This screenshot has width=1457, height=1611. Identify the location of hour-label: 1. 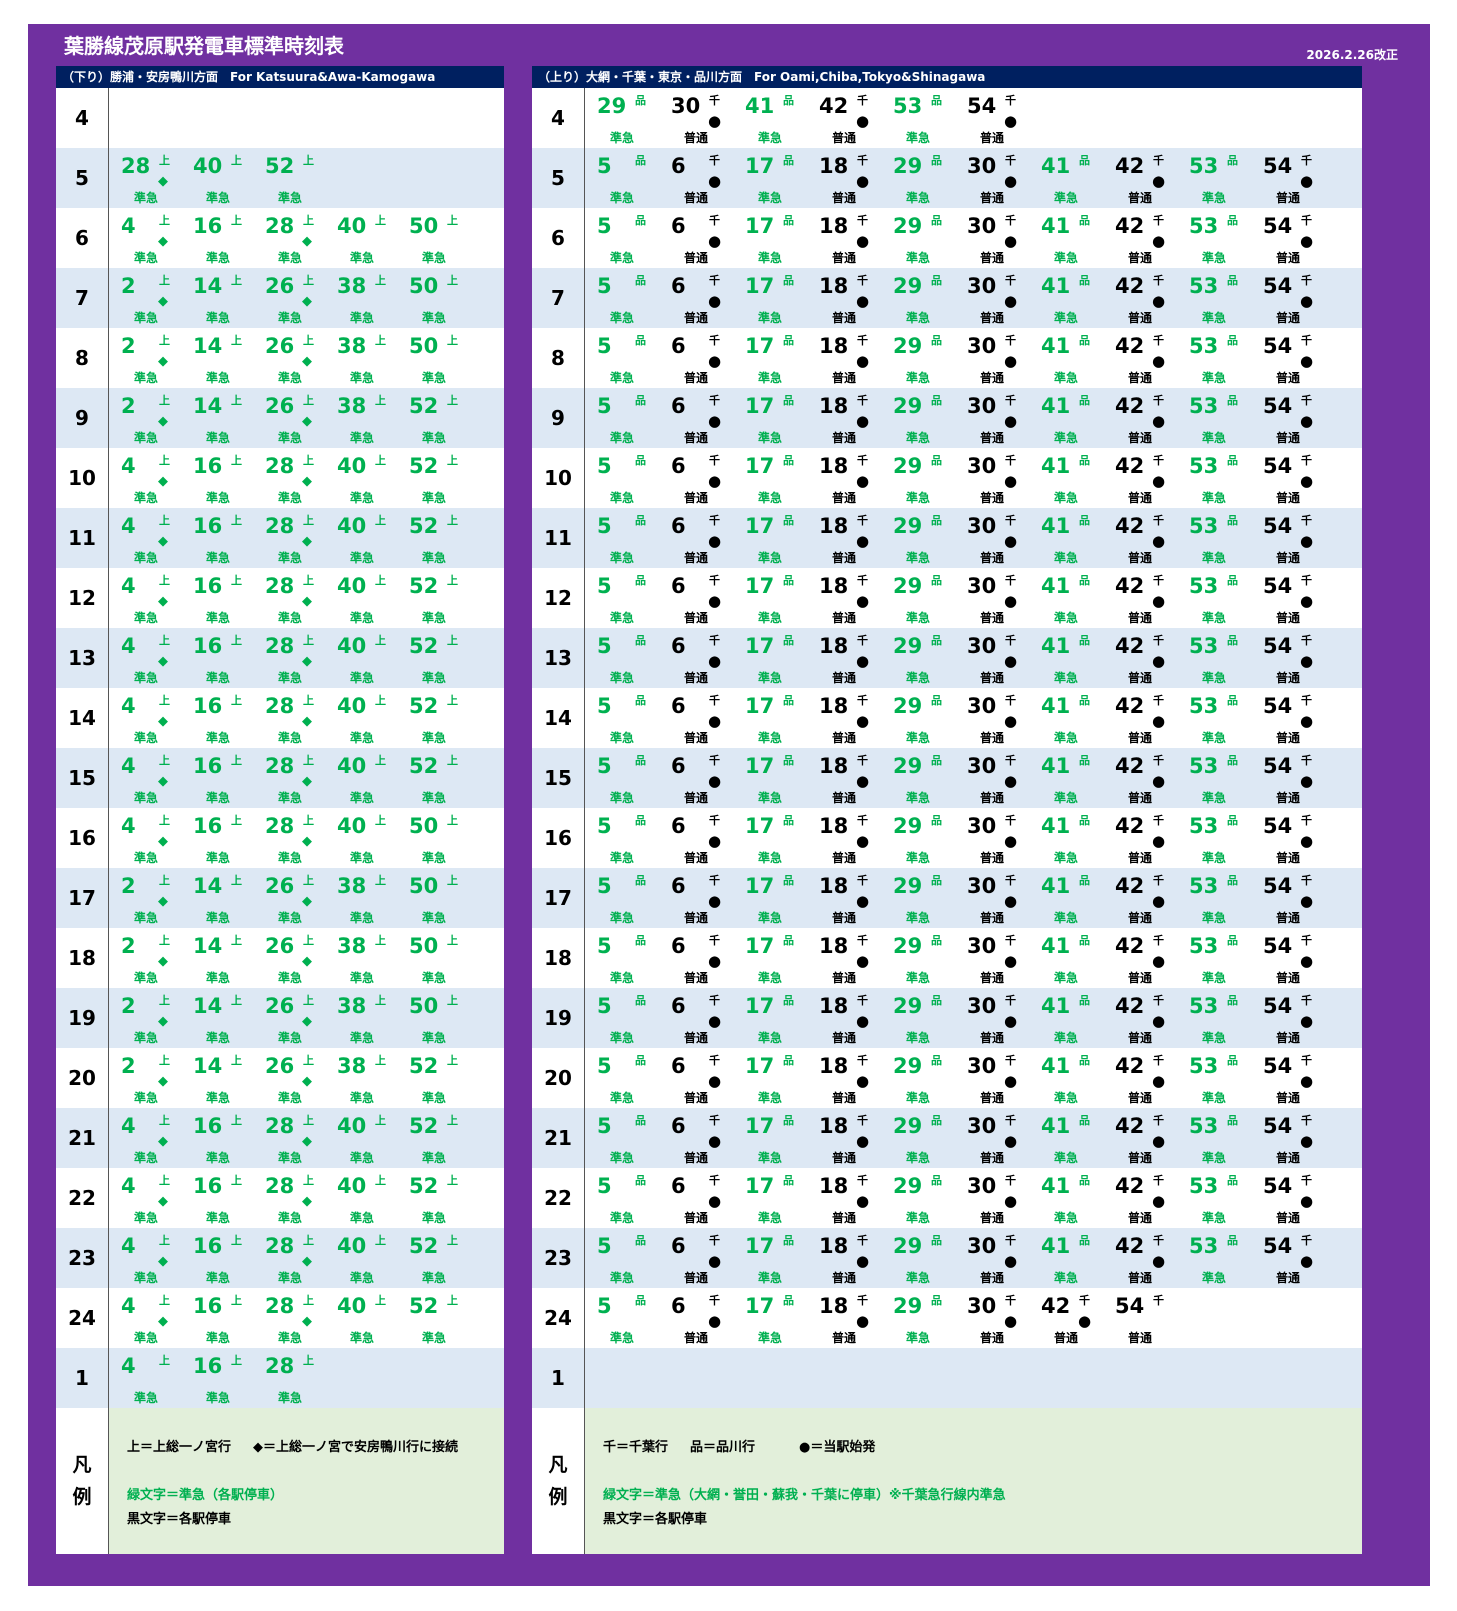
(82, 1378).